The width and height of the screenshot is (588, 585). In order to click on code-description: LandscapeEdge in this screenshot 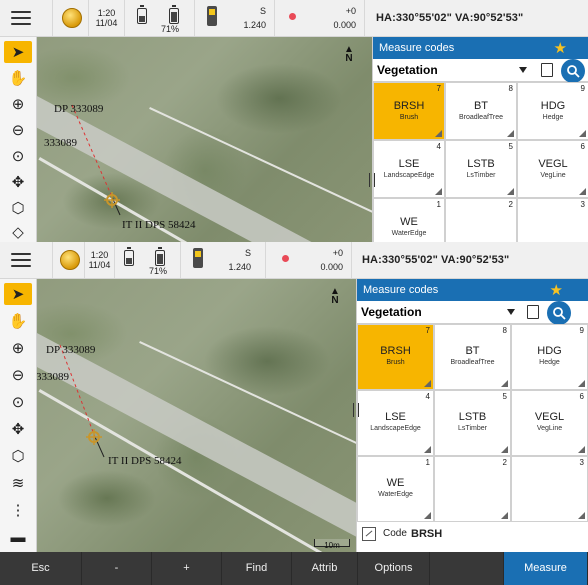, I will do `click(395, 428)`.